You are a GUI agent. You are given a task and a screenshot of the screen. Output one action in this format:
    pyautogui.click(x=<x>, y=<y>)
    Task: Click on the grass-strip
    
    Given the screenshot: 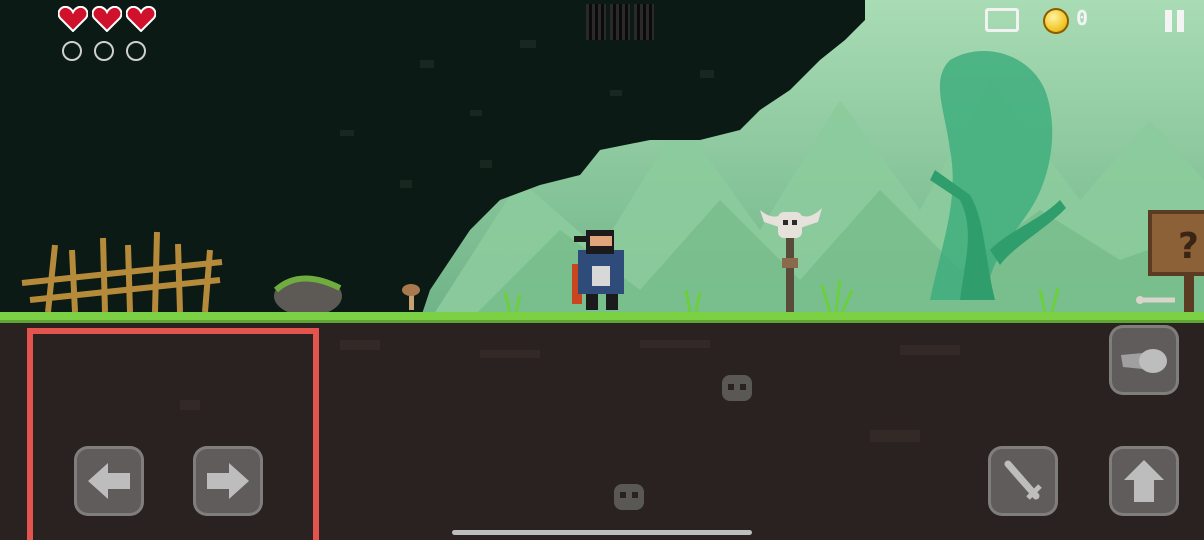 What is the action you would take?
    pyautogui.click(x=602, y=316)
    